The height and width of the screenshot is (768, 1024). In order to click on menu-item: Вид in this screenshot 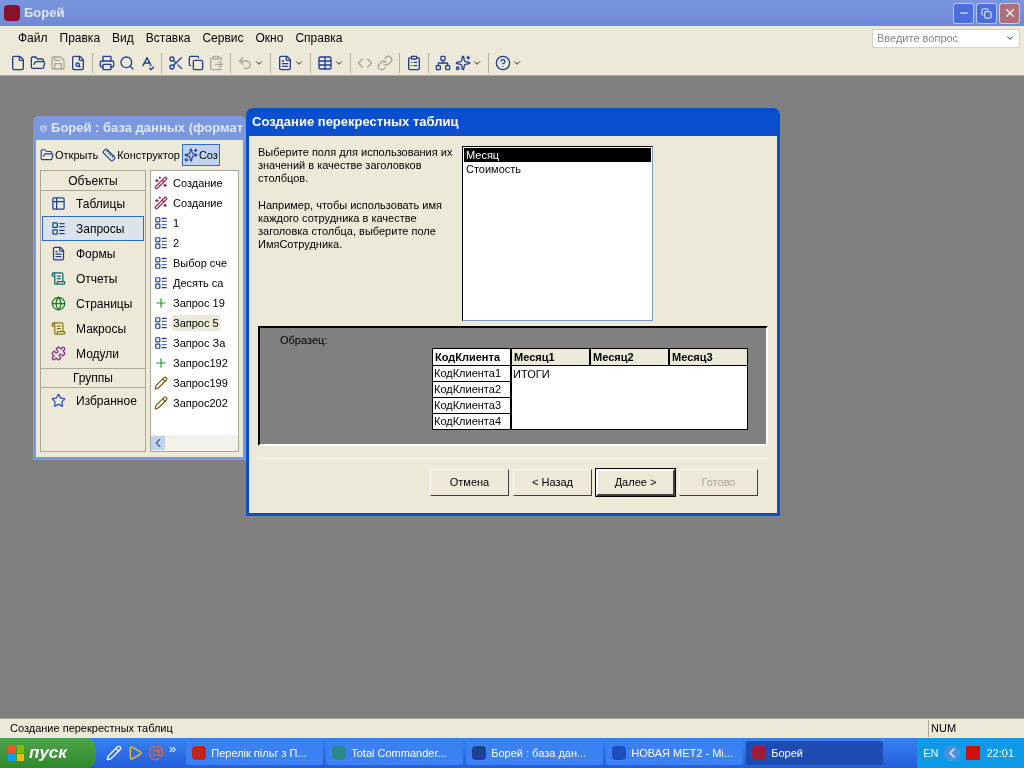, I will do `click(123, 38)`.